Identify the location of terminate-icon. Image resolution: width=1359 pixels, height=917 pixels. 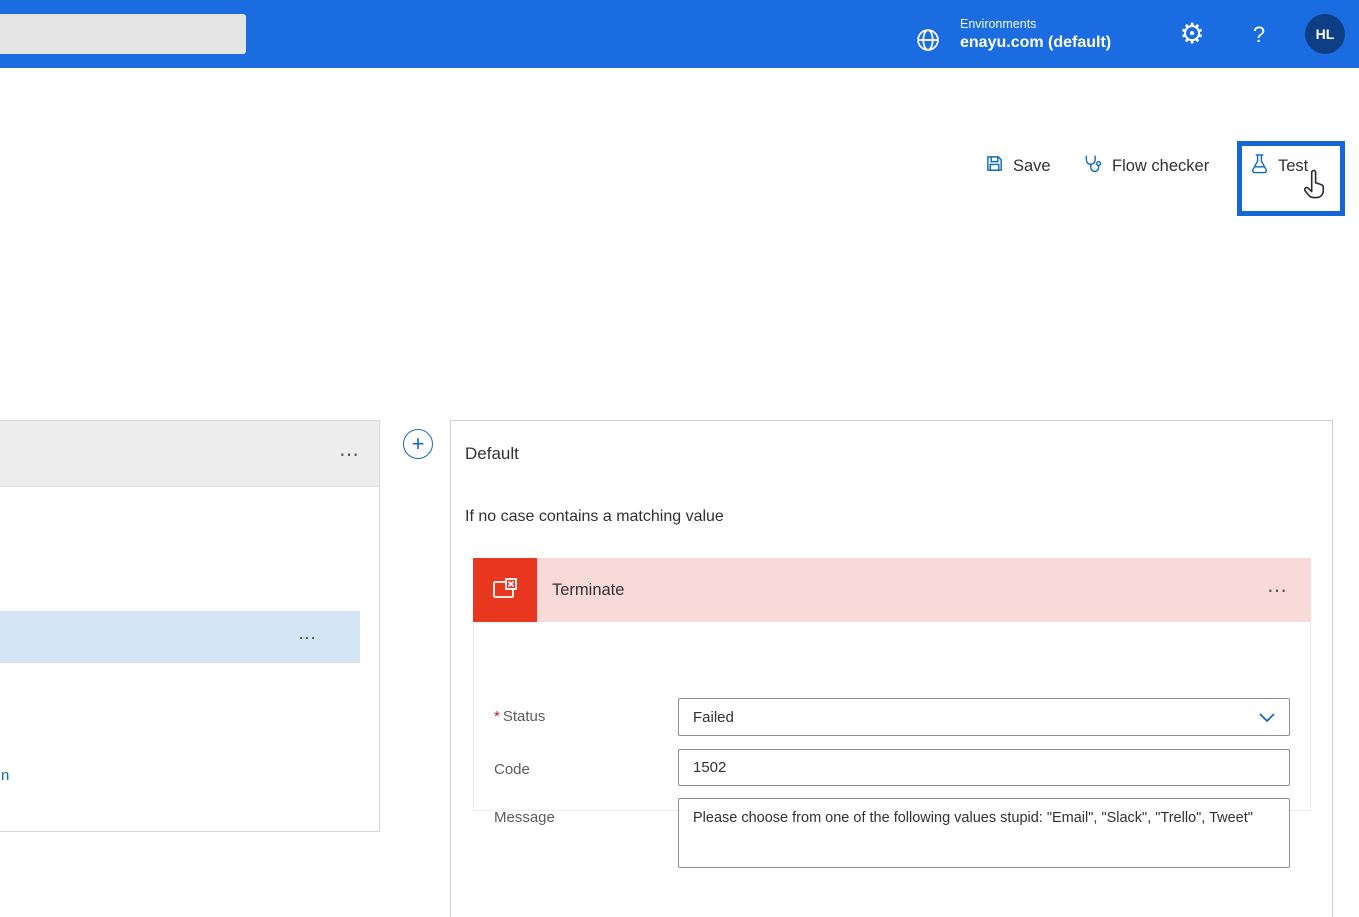
(505, 590).